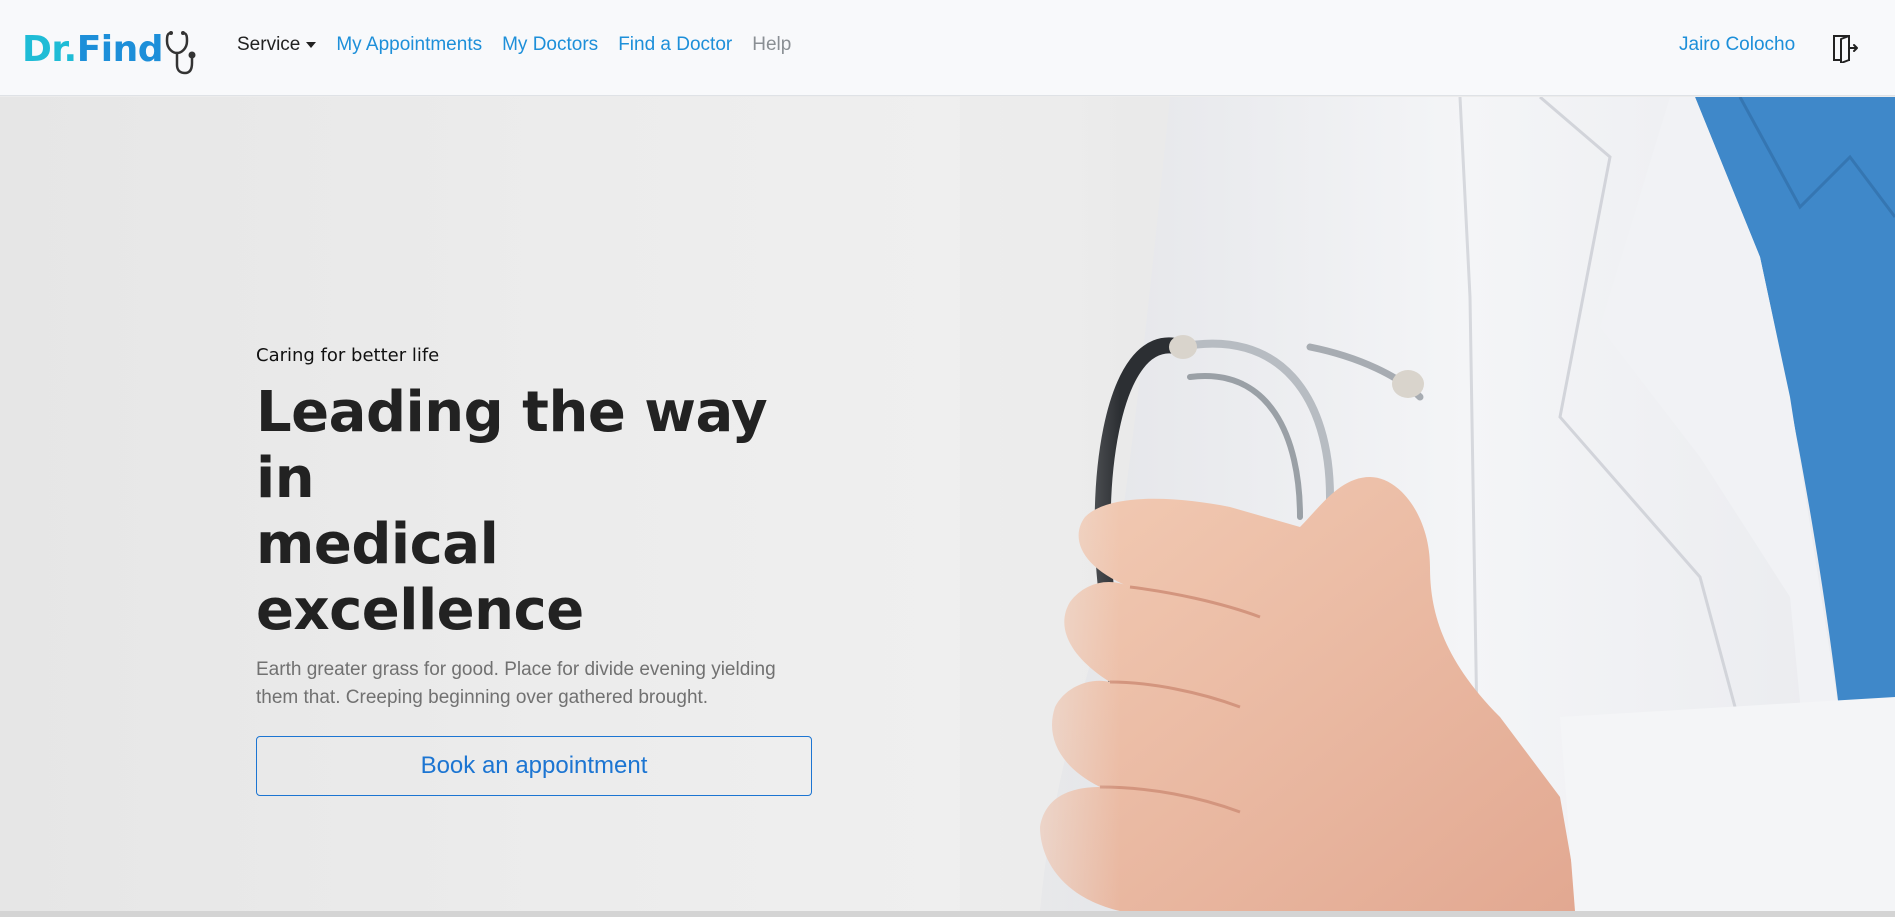 This screenshot has height=917, width=1895. What do you see at coordinates (269, 44) in the screenshot?
I see `nav-service-label: Service` at bounding box center [269, 44].